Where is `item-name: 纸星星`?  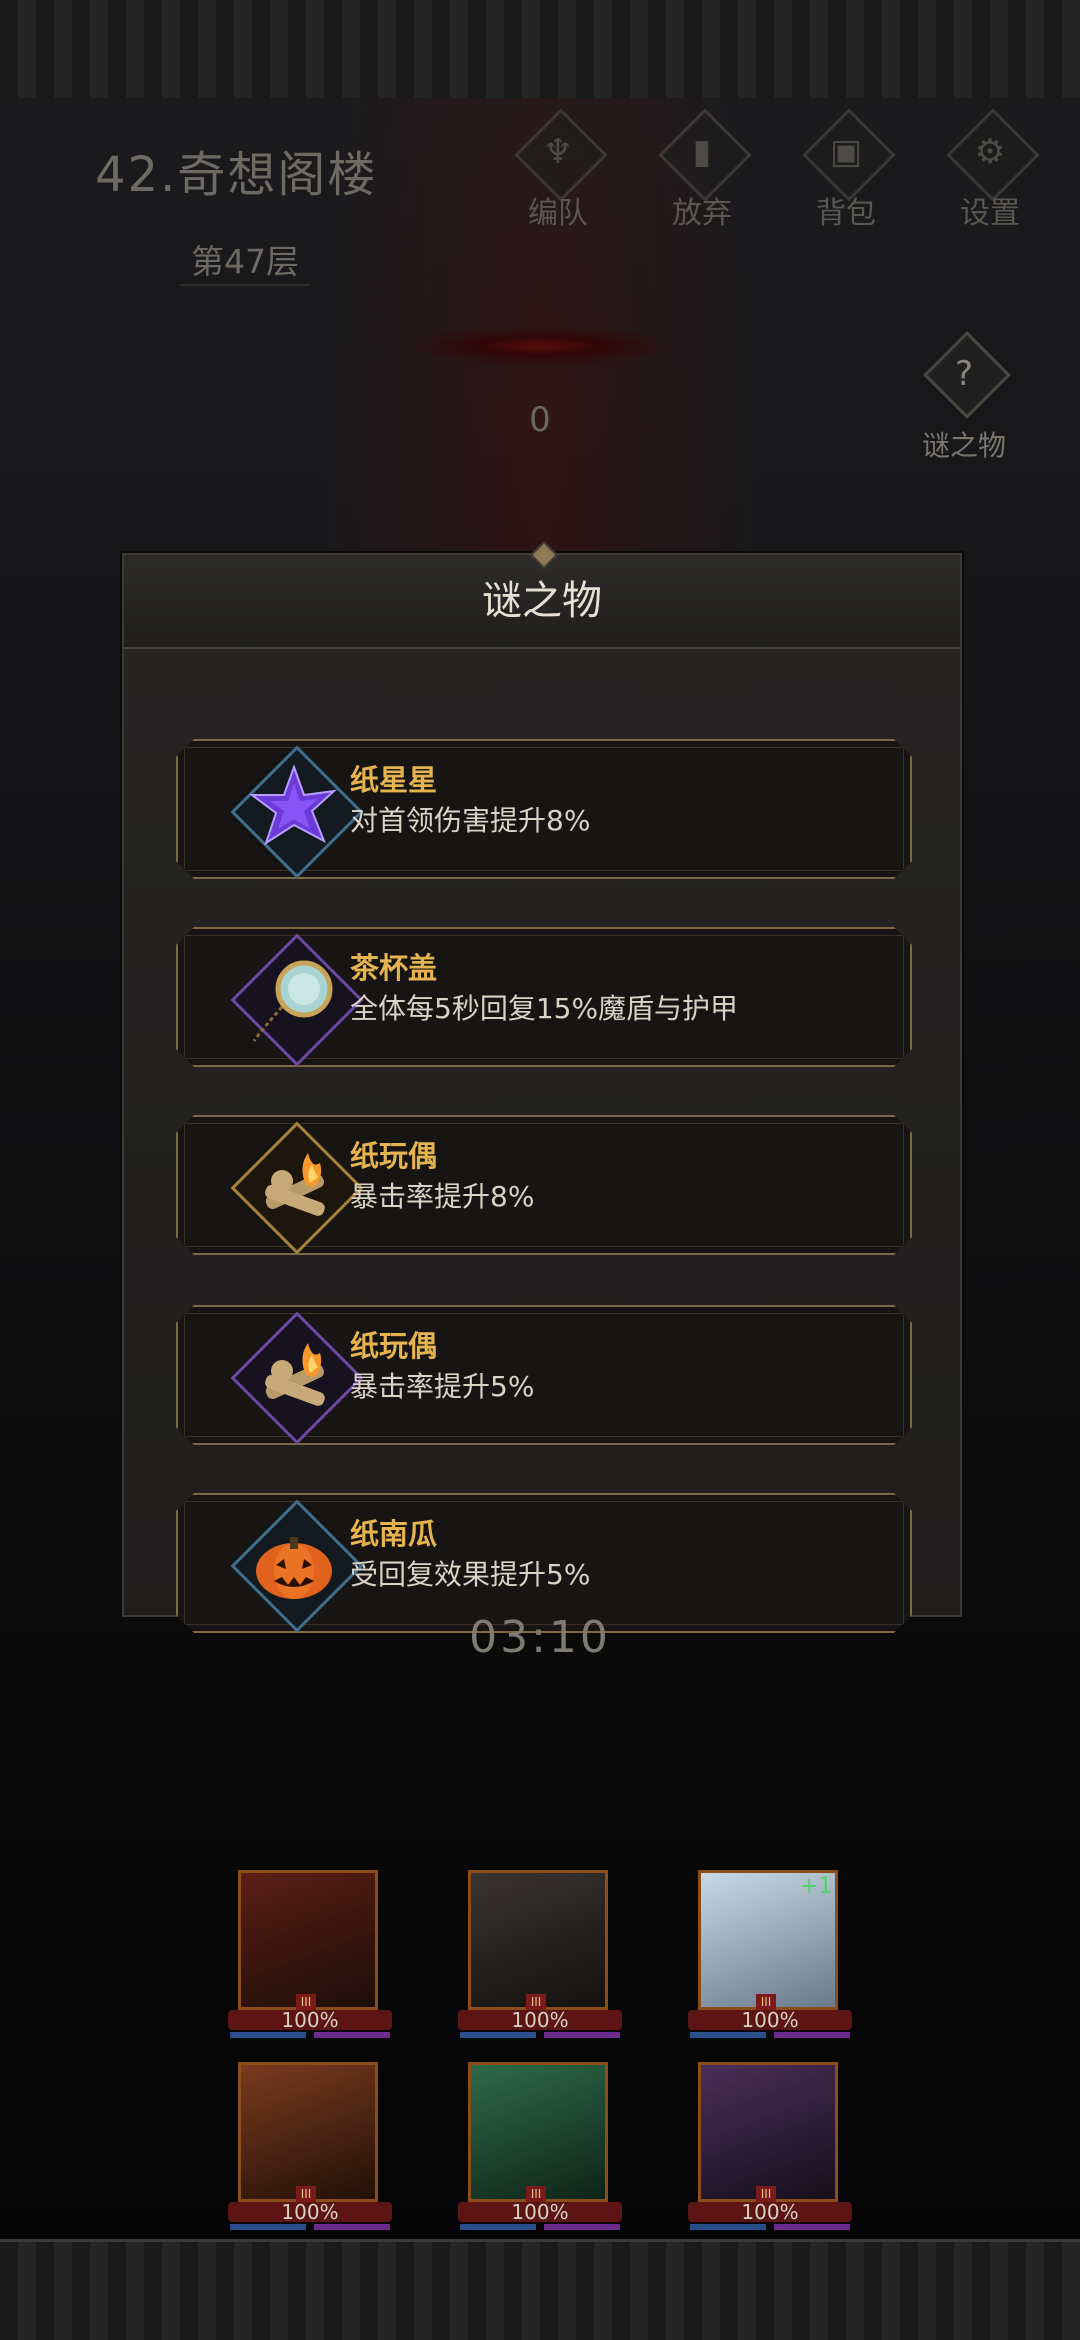 item-name: 纸星星 is located at coordinates (394, 780).